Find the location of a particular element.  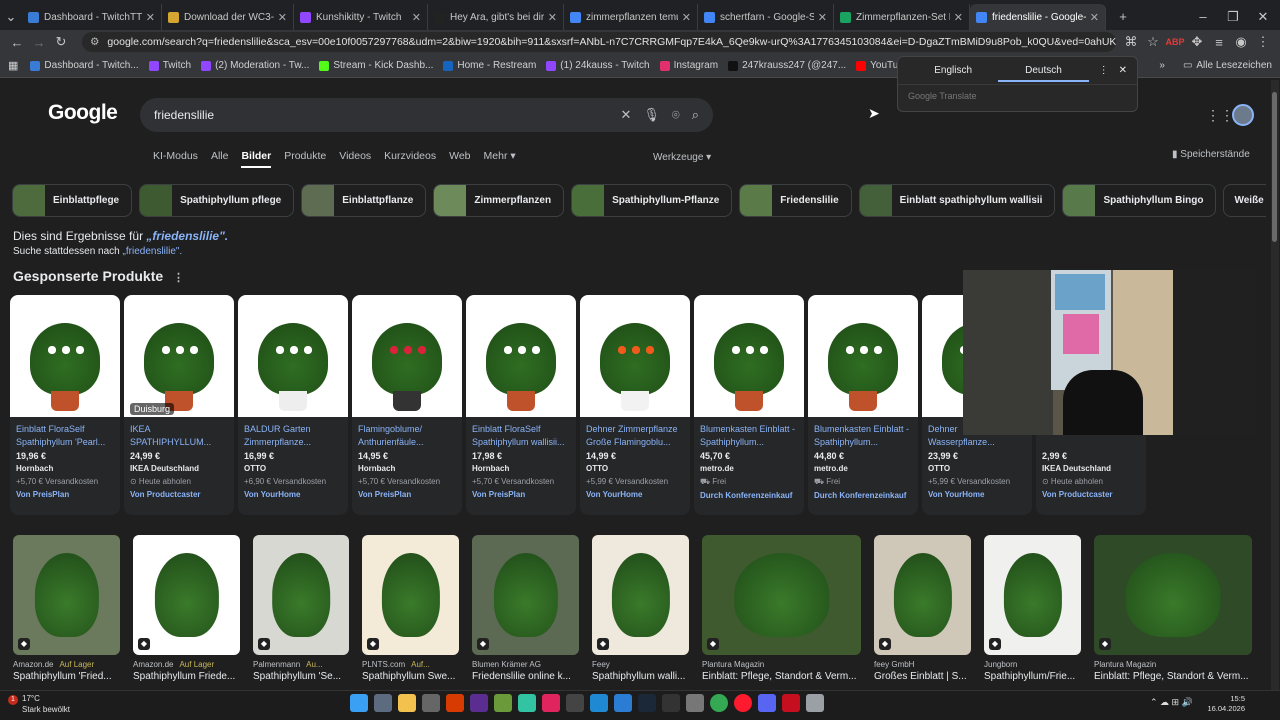

filter-chip: Spathiphyllum-Pflanze is located at coordinates (652, 200).